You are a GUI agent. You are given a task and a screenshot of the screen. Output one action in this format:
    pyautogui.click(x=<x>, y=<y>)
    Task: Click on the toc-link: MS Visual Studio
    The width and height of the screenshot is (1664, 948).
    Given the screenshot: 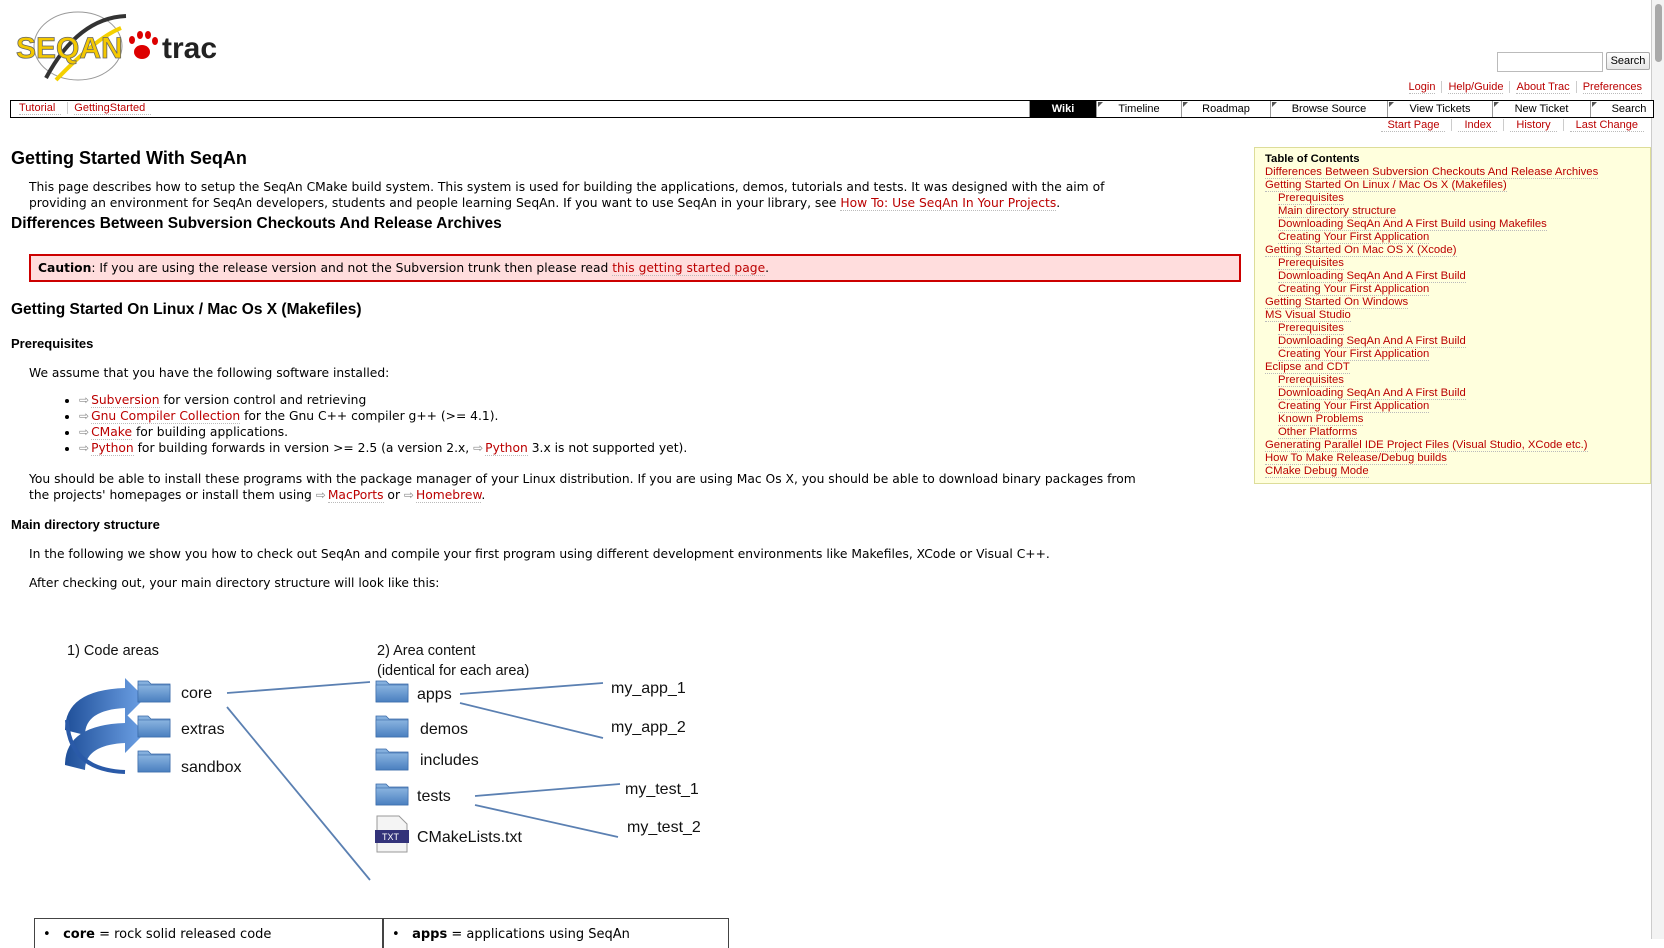 What is the action you would take?
    pyautogui.click(x=1308, y=315)
    